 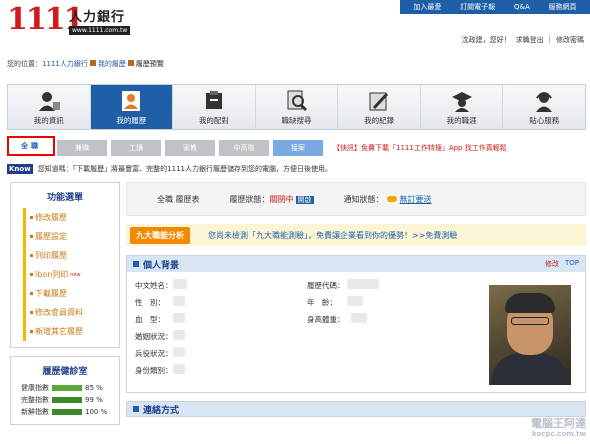 I want to click on field-label-name: 中文姓名：, so click(x=154, y=285).